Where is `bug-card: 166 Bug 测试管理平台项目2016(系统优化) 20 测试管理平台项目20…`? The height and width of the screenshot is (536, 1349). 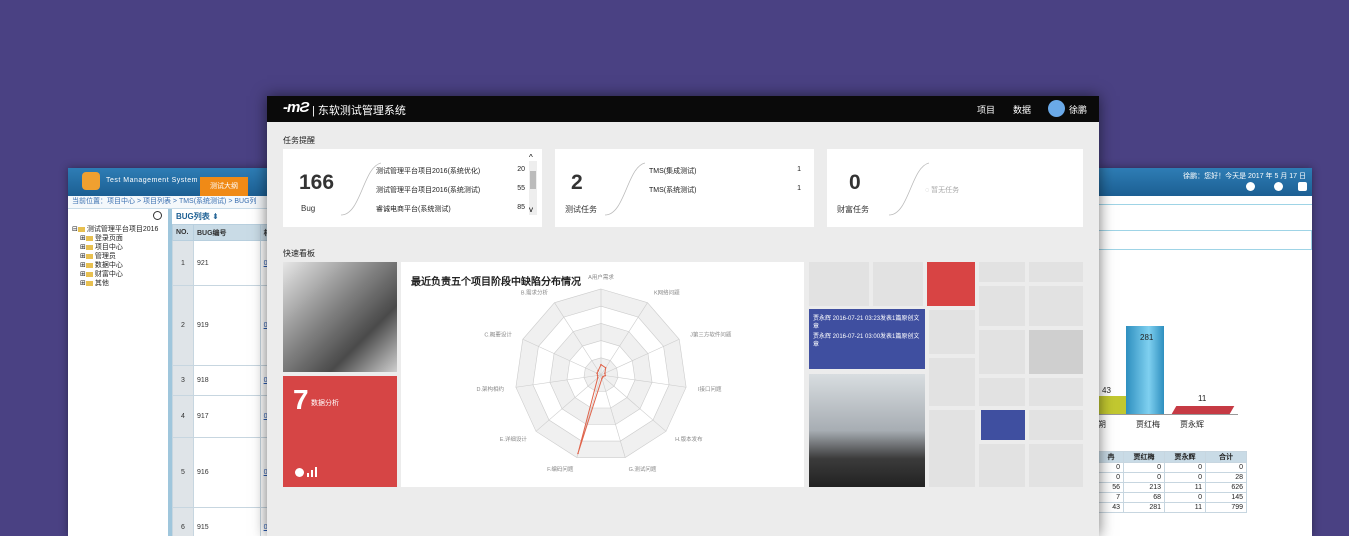 bug-card: 166 Bug 测试管理平台项目2016(系统优化) 20 测试管理平台项目20… is located at coordinates (412, 188).